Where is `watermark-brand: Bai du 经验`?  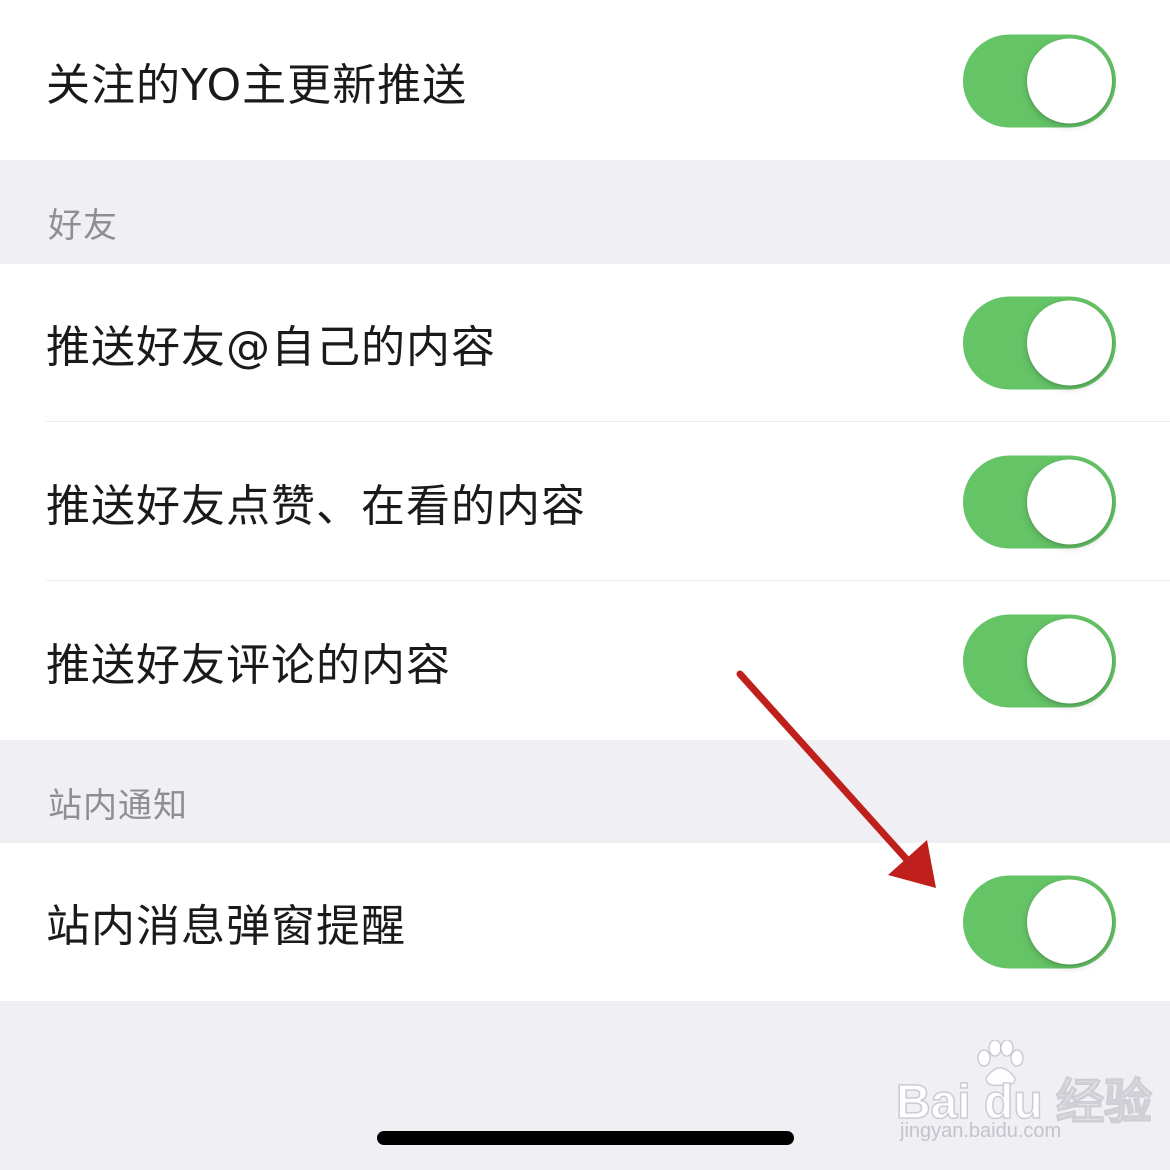 watermark-brand: Bai du 经验 is located at coordinates (1024, 1102).